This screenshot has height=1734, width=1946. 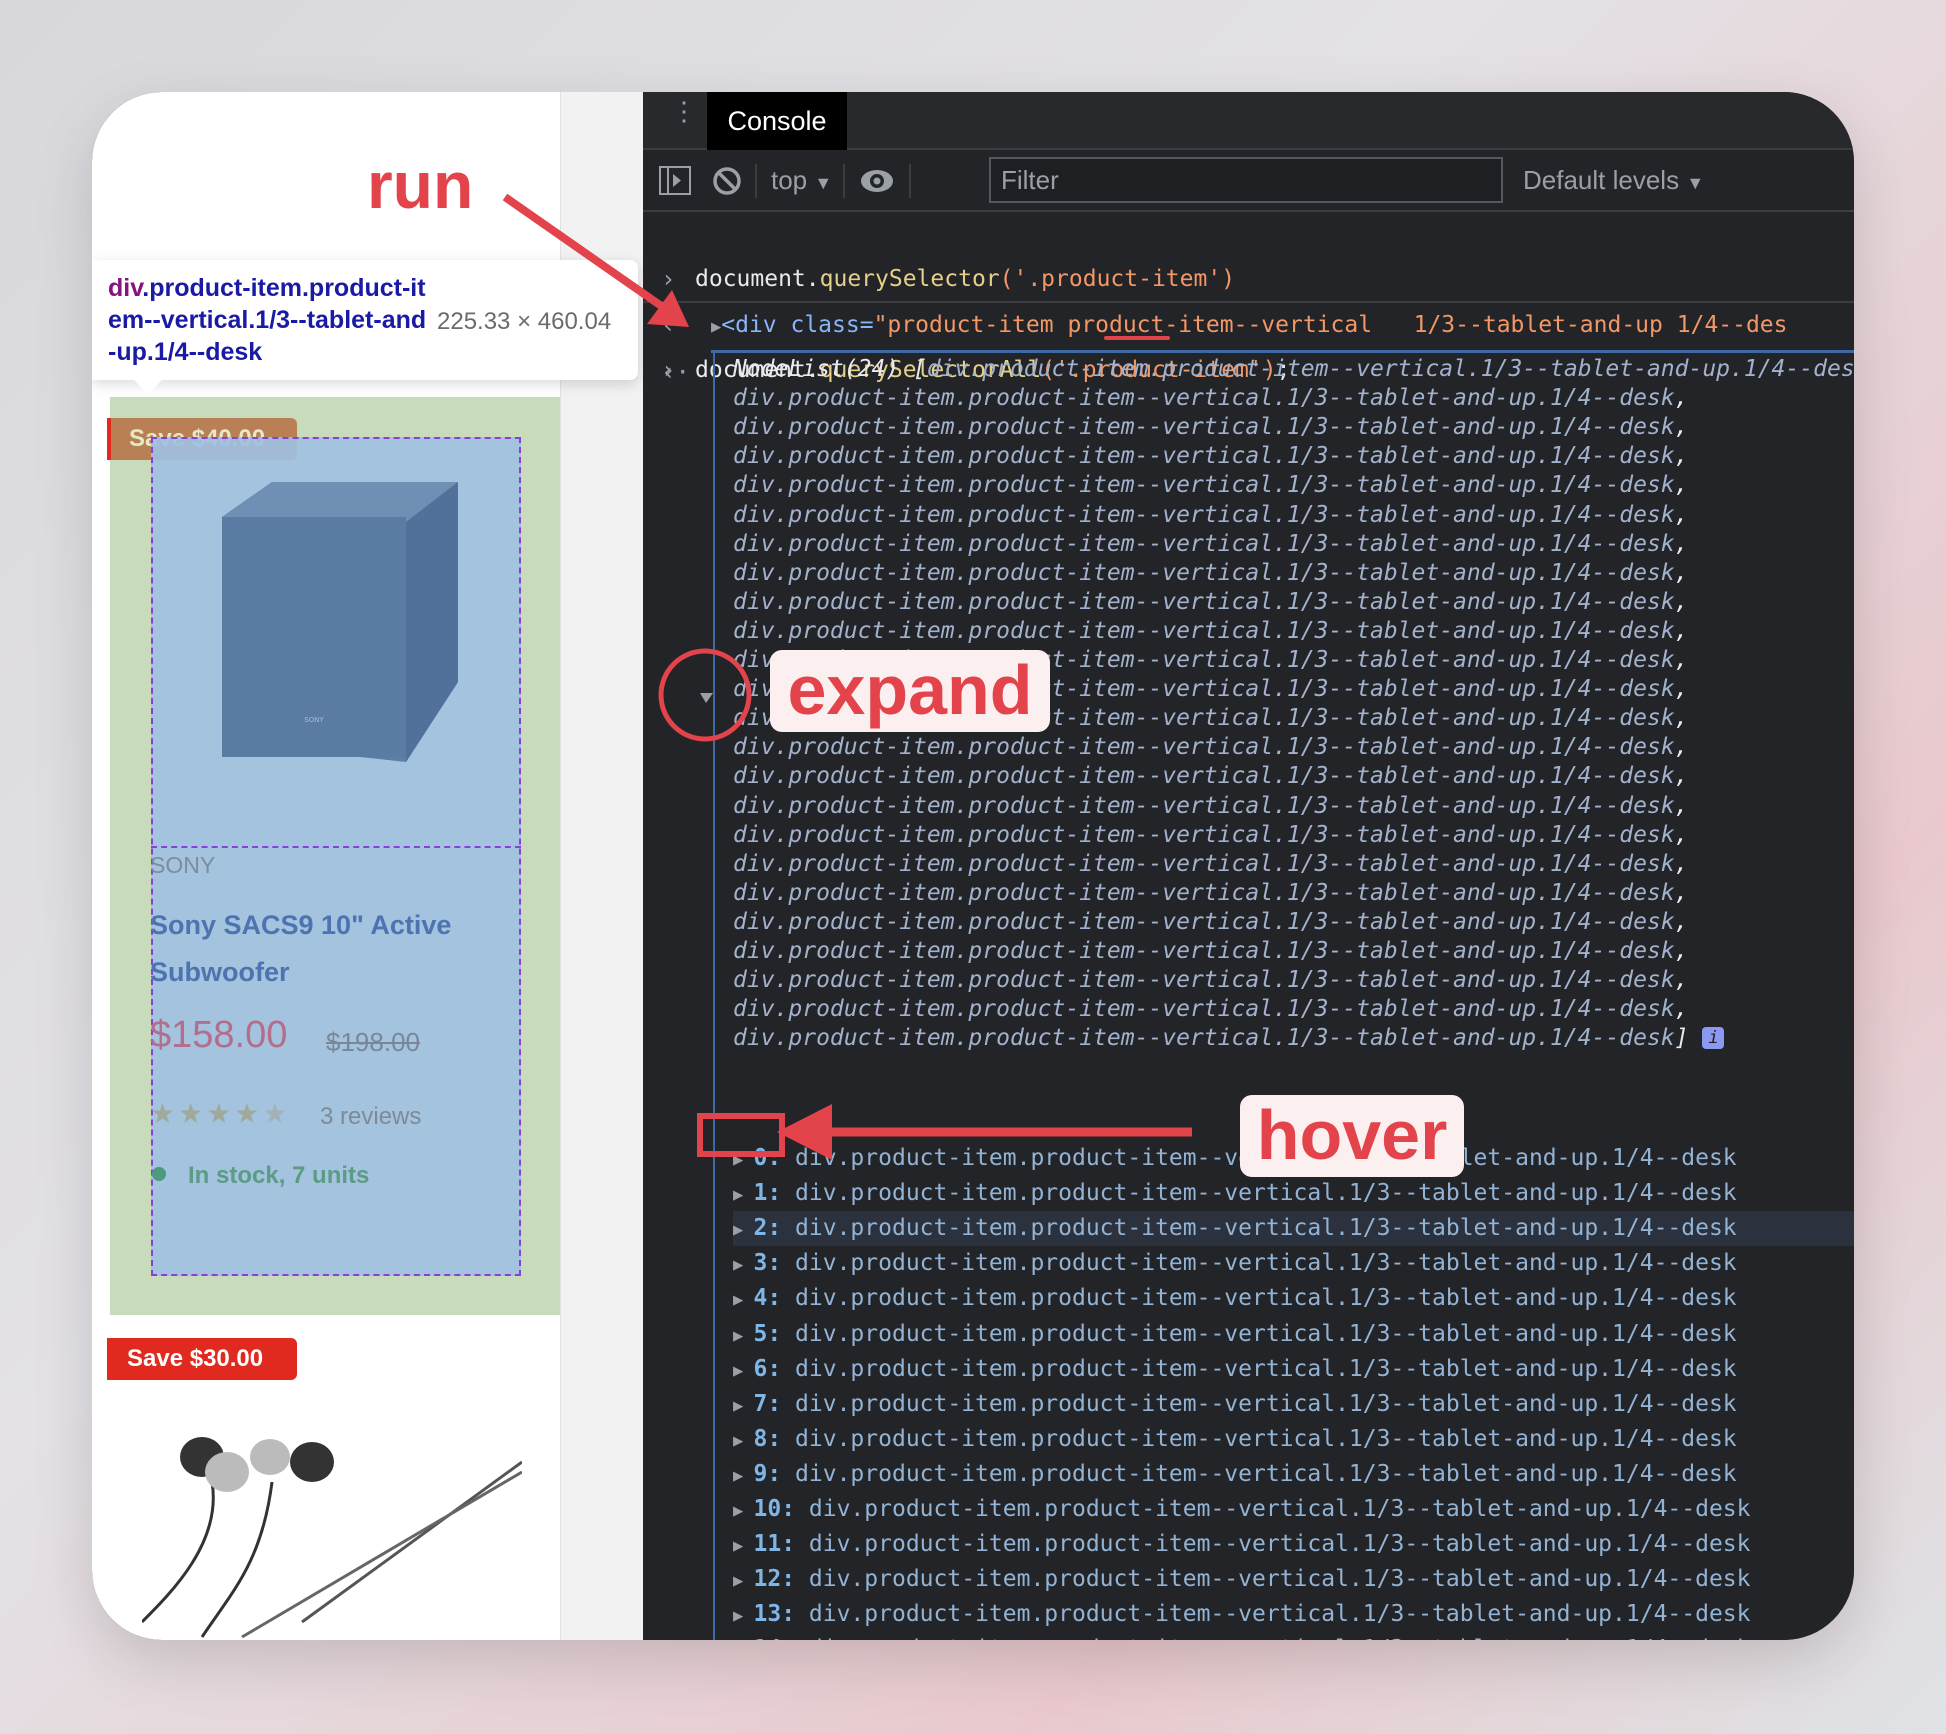 I want to click on annotation-expand: expand, so click(x=910, y=691).